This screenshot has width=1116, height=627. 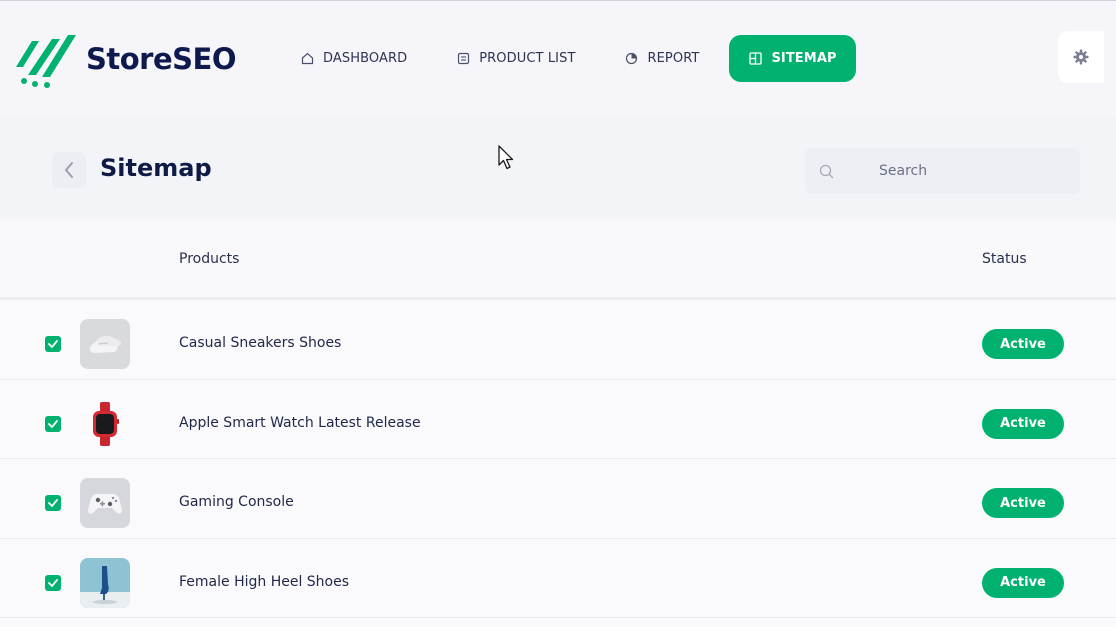 I want to click on sneakers-thumbnail, so click(x=105, y=344).